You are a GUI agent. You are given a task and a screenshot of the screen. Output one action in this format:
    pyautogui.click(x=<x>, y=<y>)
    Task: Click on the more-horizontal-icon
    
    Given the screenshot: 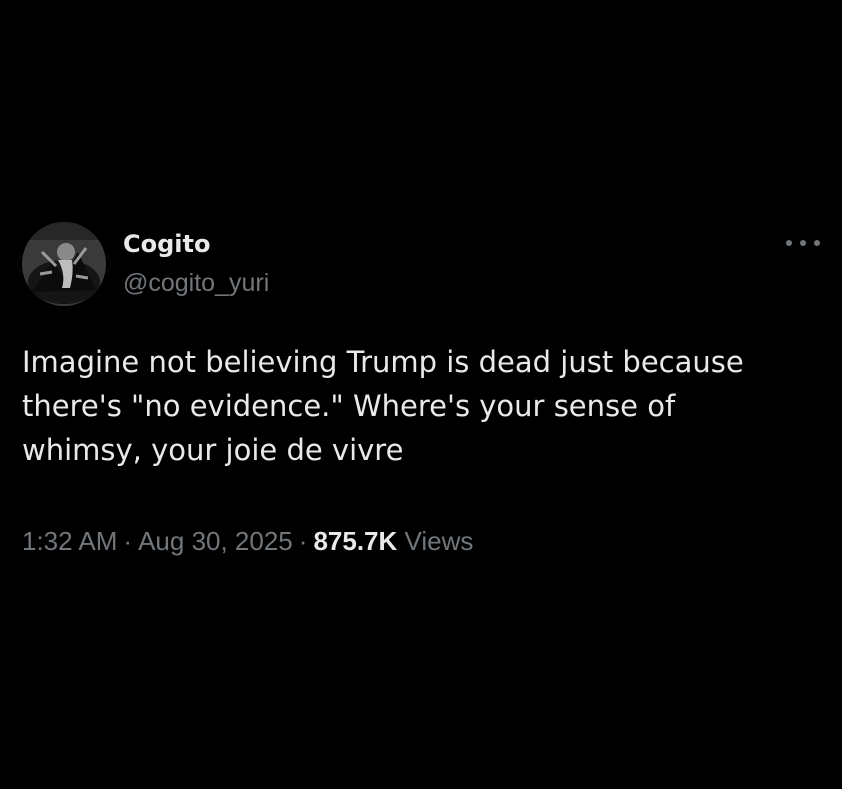 What is the action you would take?
    pyautogui.click(x=803, y=243)
    